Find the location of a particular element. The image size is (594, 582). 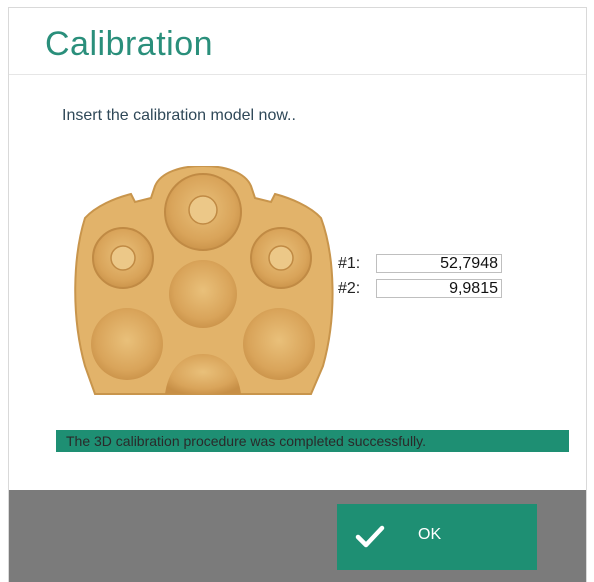

ok-button: OK is located at coordinates (437, 537).